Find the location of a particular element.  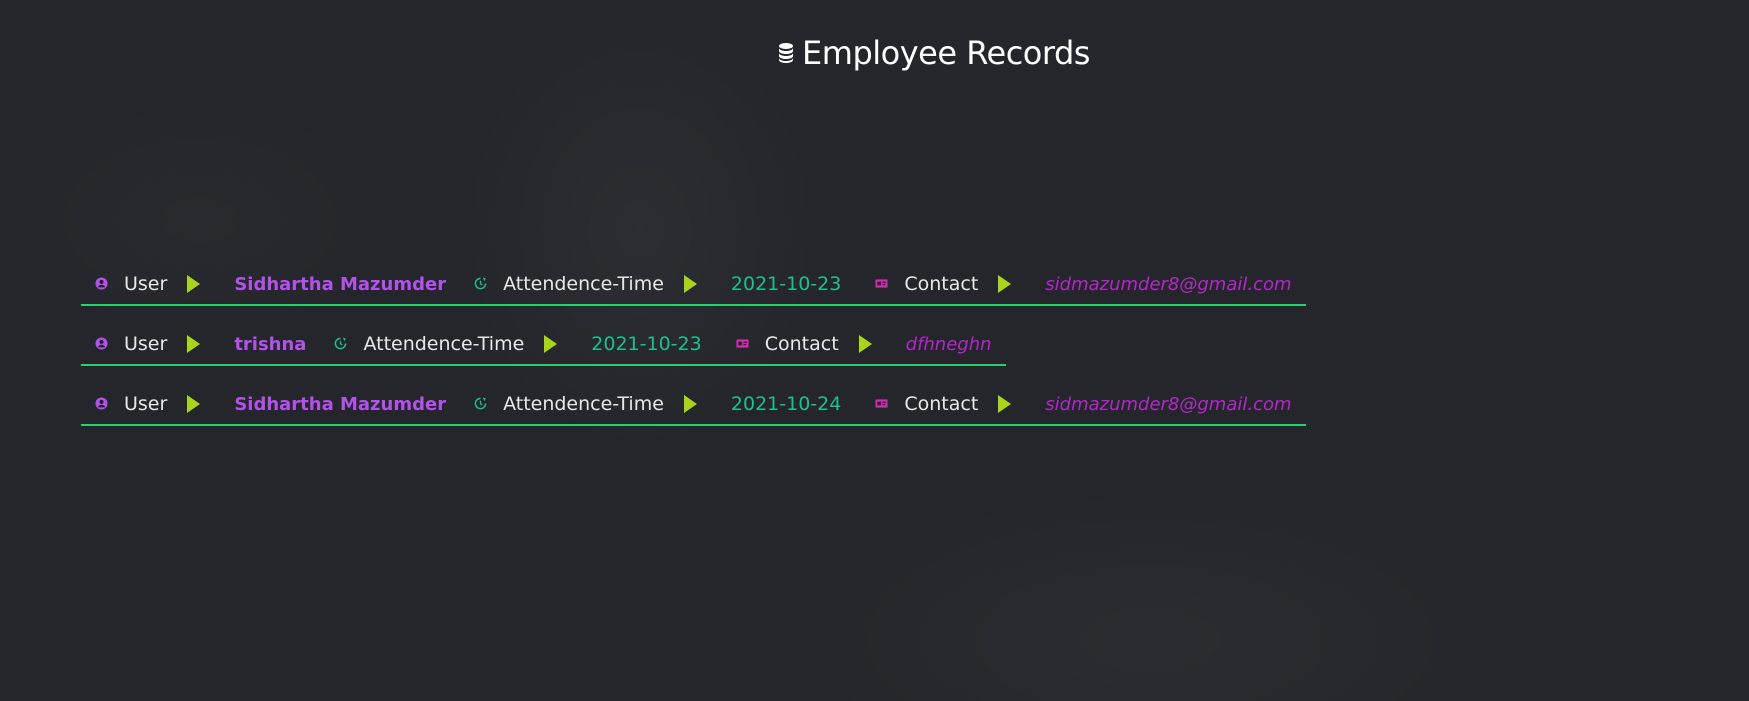

page-title: Employee Records is located at coordinates (874, 53).